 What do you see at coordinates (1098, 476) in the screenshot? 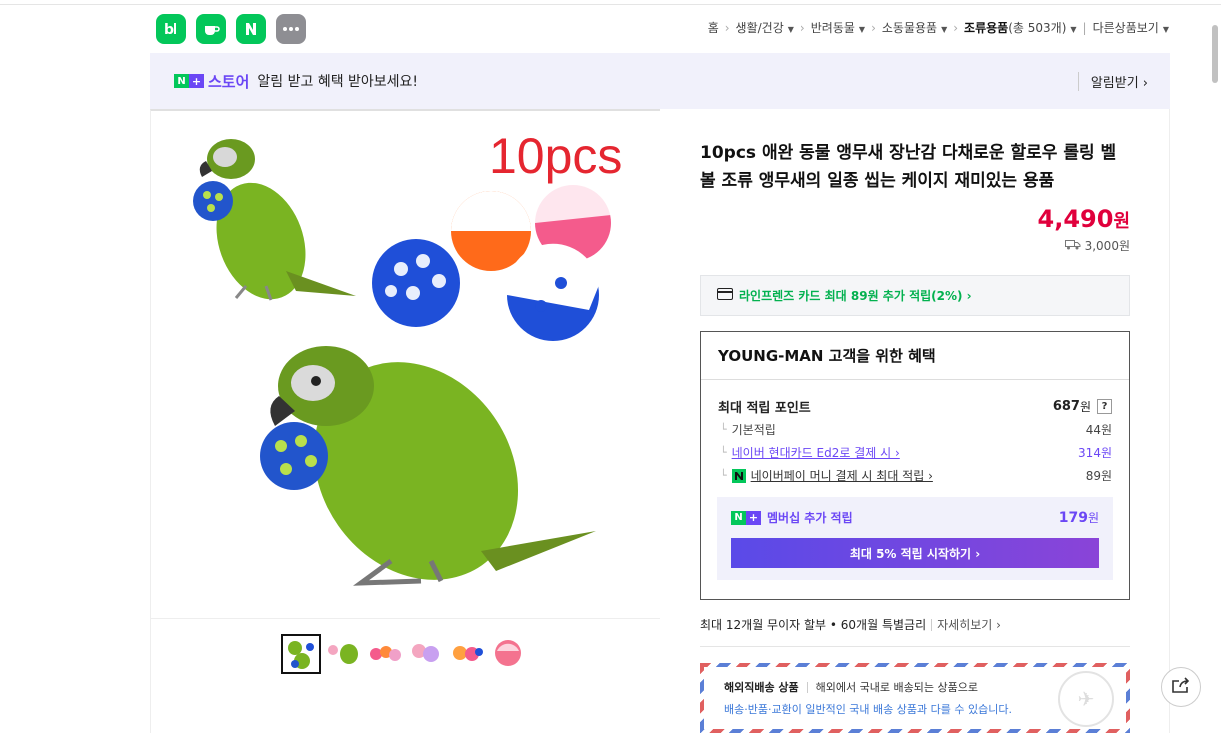
I see `npay-money-value: 89원` at bounding box center [1098, 476].